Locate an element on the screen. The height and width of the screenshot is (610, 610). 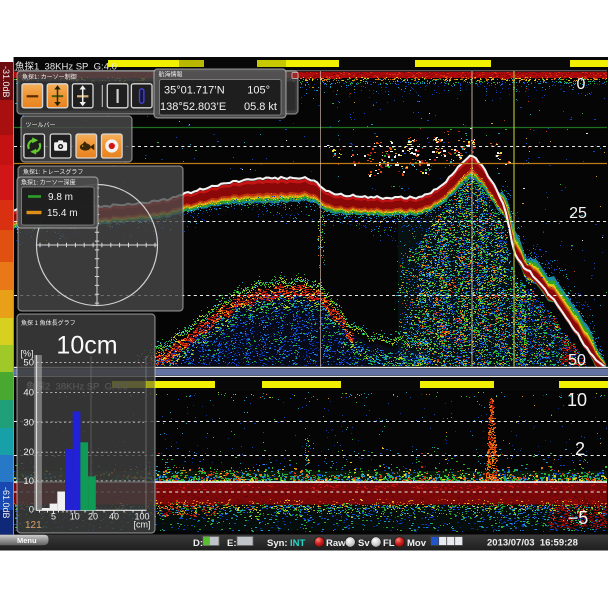
svg-text: −5 is located at coordinates (578, 518).